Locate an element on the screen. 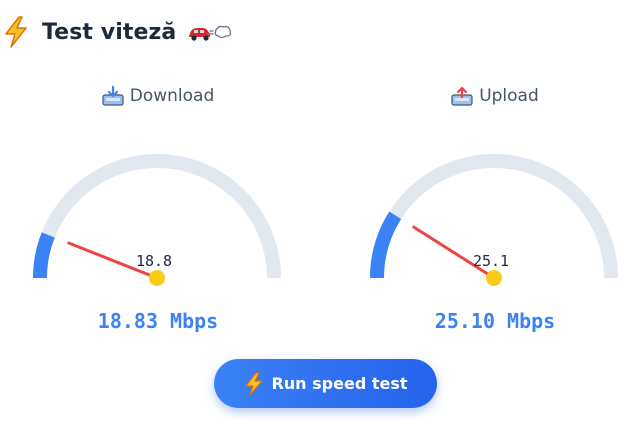 Image resolution: width=642 pixels, height=424 pixels. upload-gauge-fill is located at coordinates (386, 245).